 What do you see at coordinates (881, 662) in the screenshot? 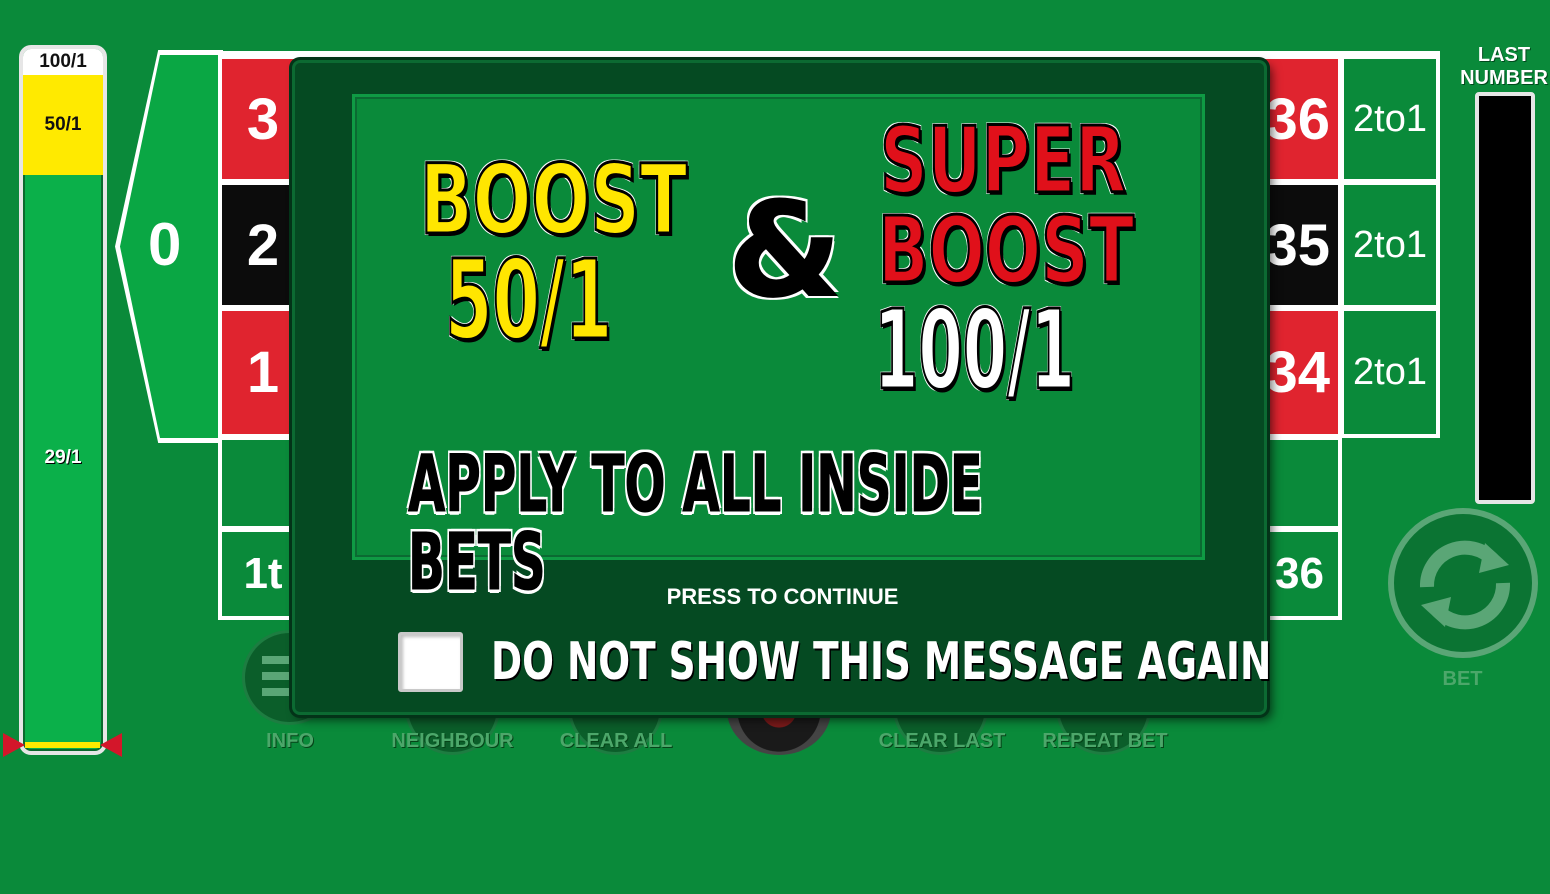
I see `do-not-show-label: DO NOT SHOW THIS MESSAGE AGAIN` at bounding box center [881, 662].